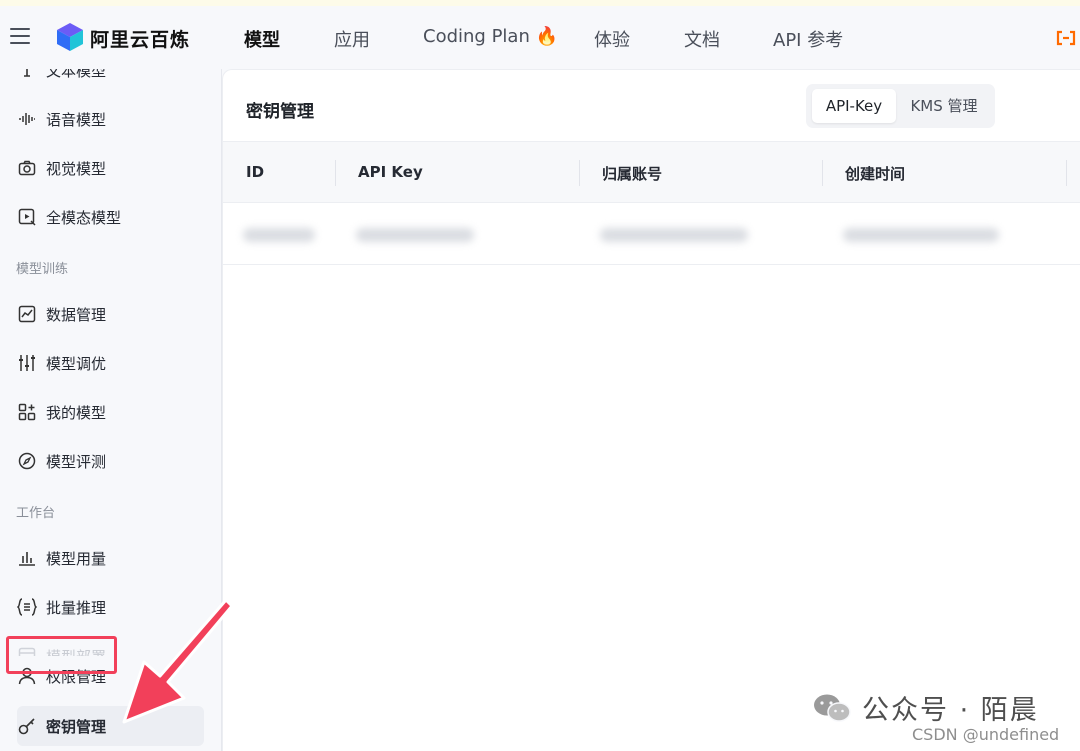 This screenshot has width=1080, height=751. What do you see at coordinates (352, 39) in the screenshot?
I see `nav-apps: 应用` at bounding box center [352, 39].